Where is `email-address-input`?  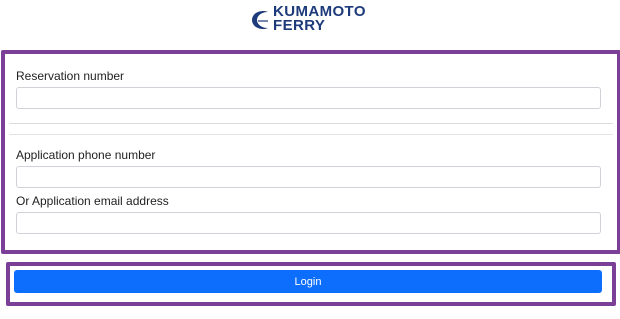 email-address-input is located at coordinates (308, 223).